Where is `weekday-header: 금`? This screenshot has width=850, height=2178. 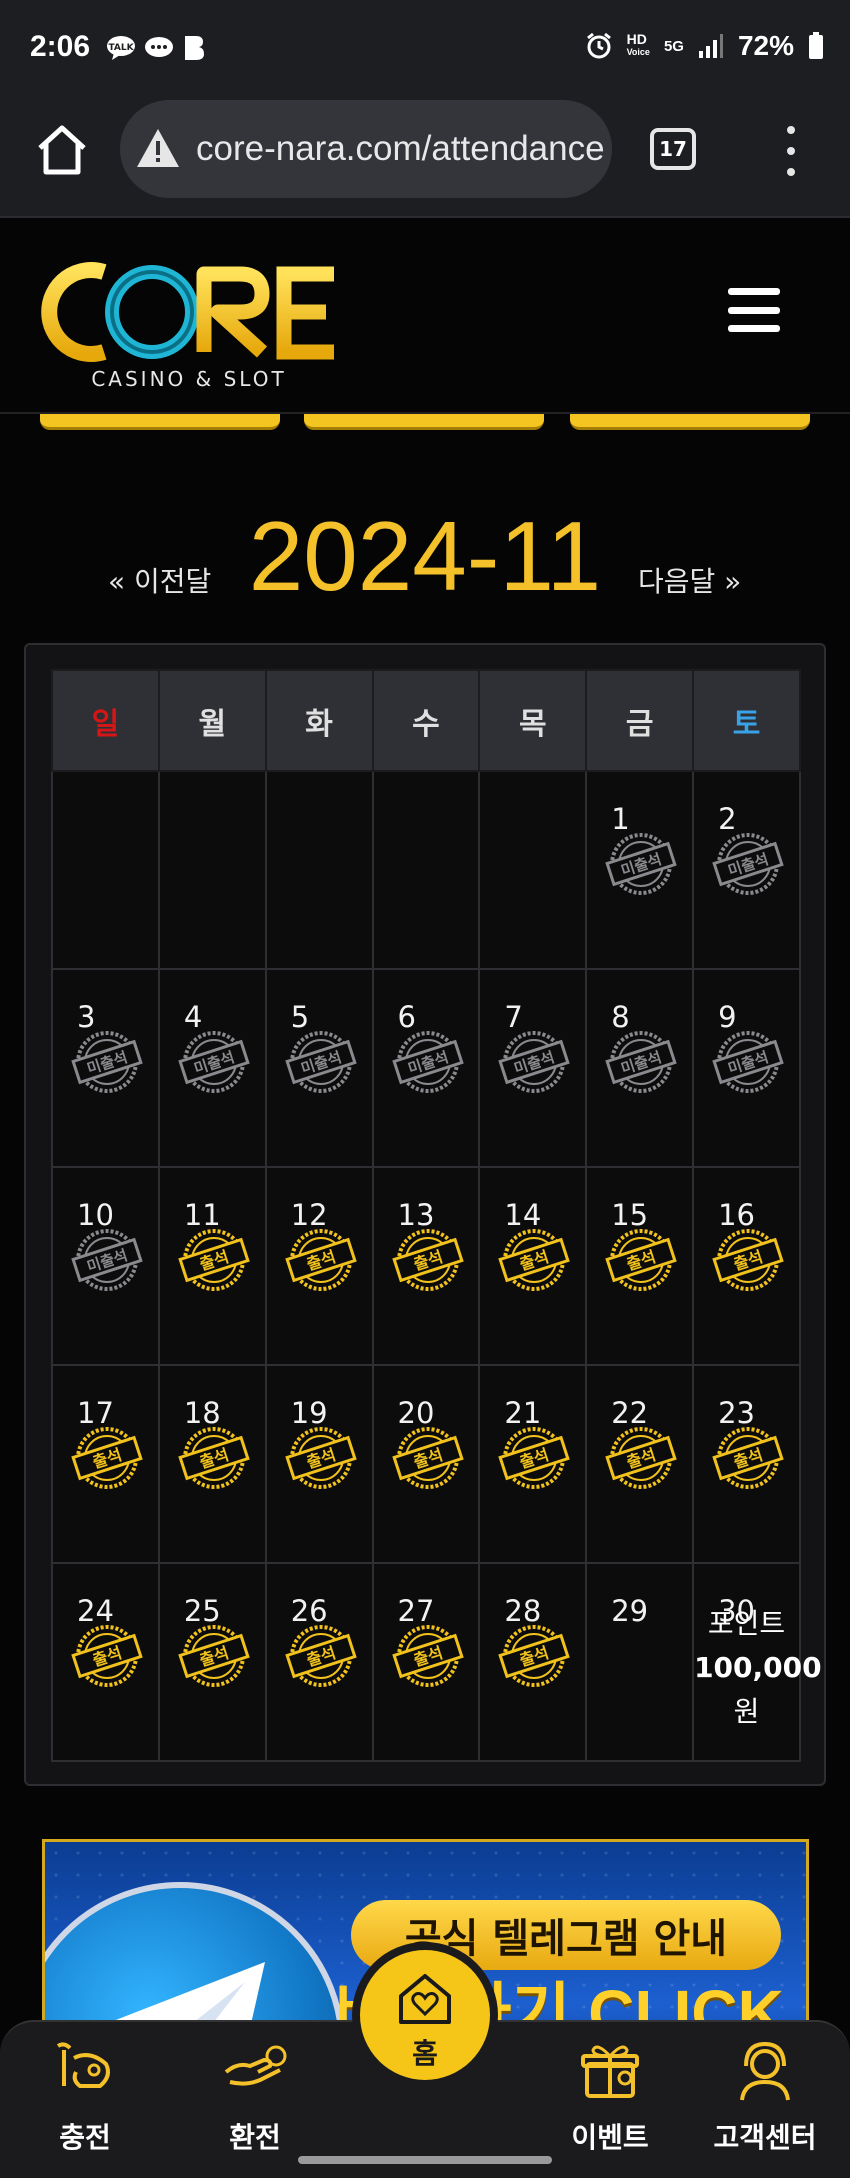
weekday-header: 금 is located at coordinates (640, 720).